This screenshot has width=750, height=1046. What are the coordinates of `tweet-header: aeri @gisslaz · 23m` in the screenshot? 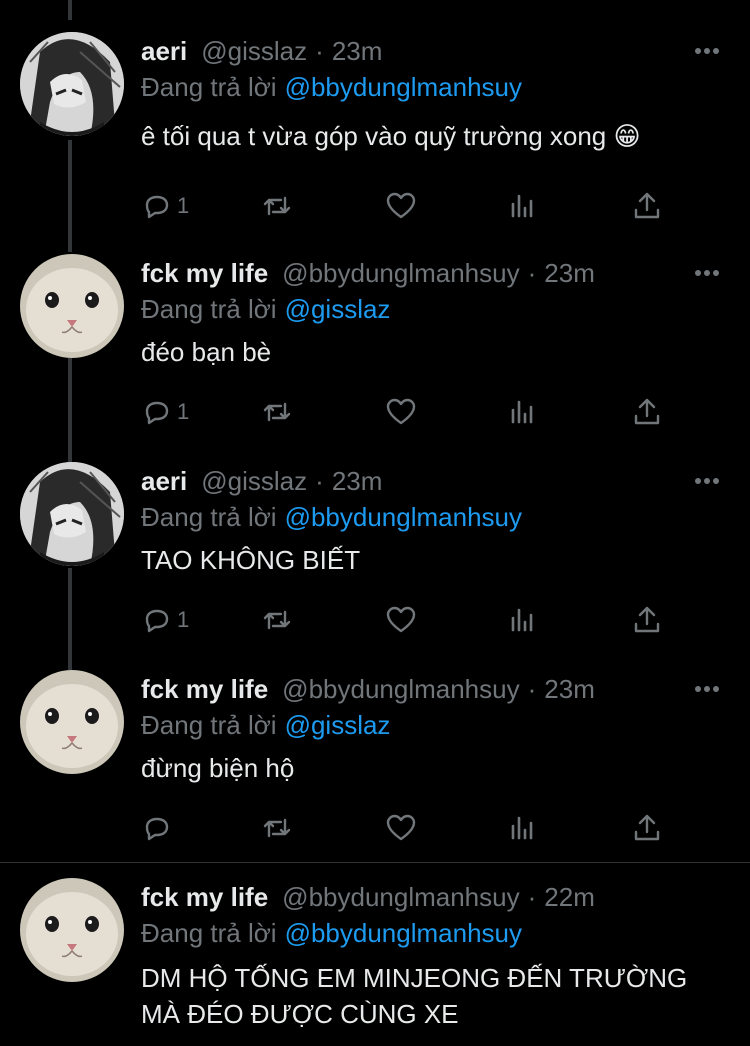 It's located at (435, 481).